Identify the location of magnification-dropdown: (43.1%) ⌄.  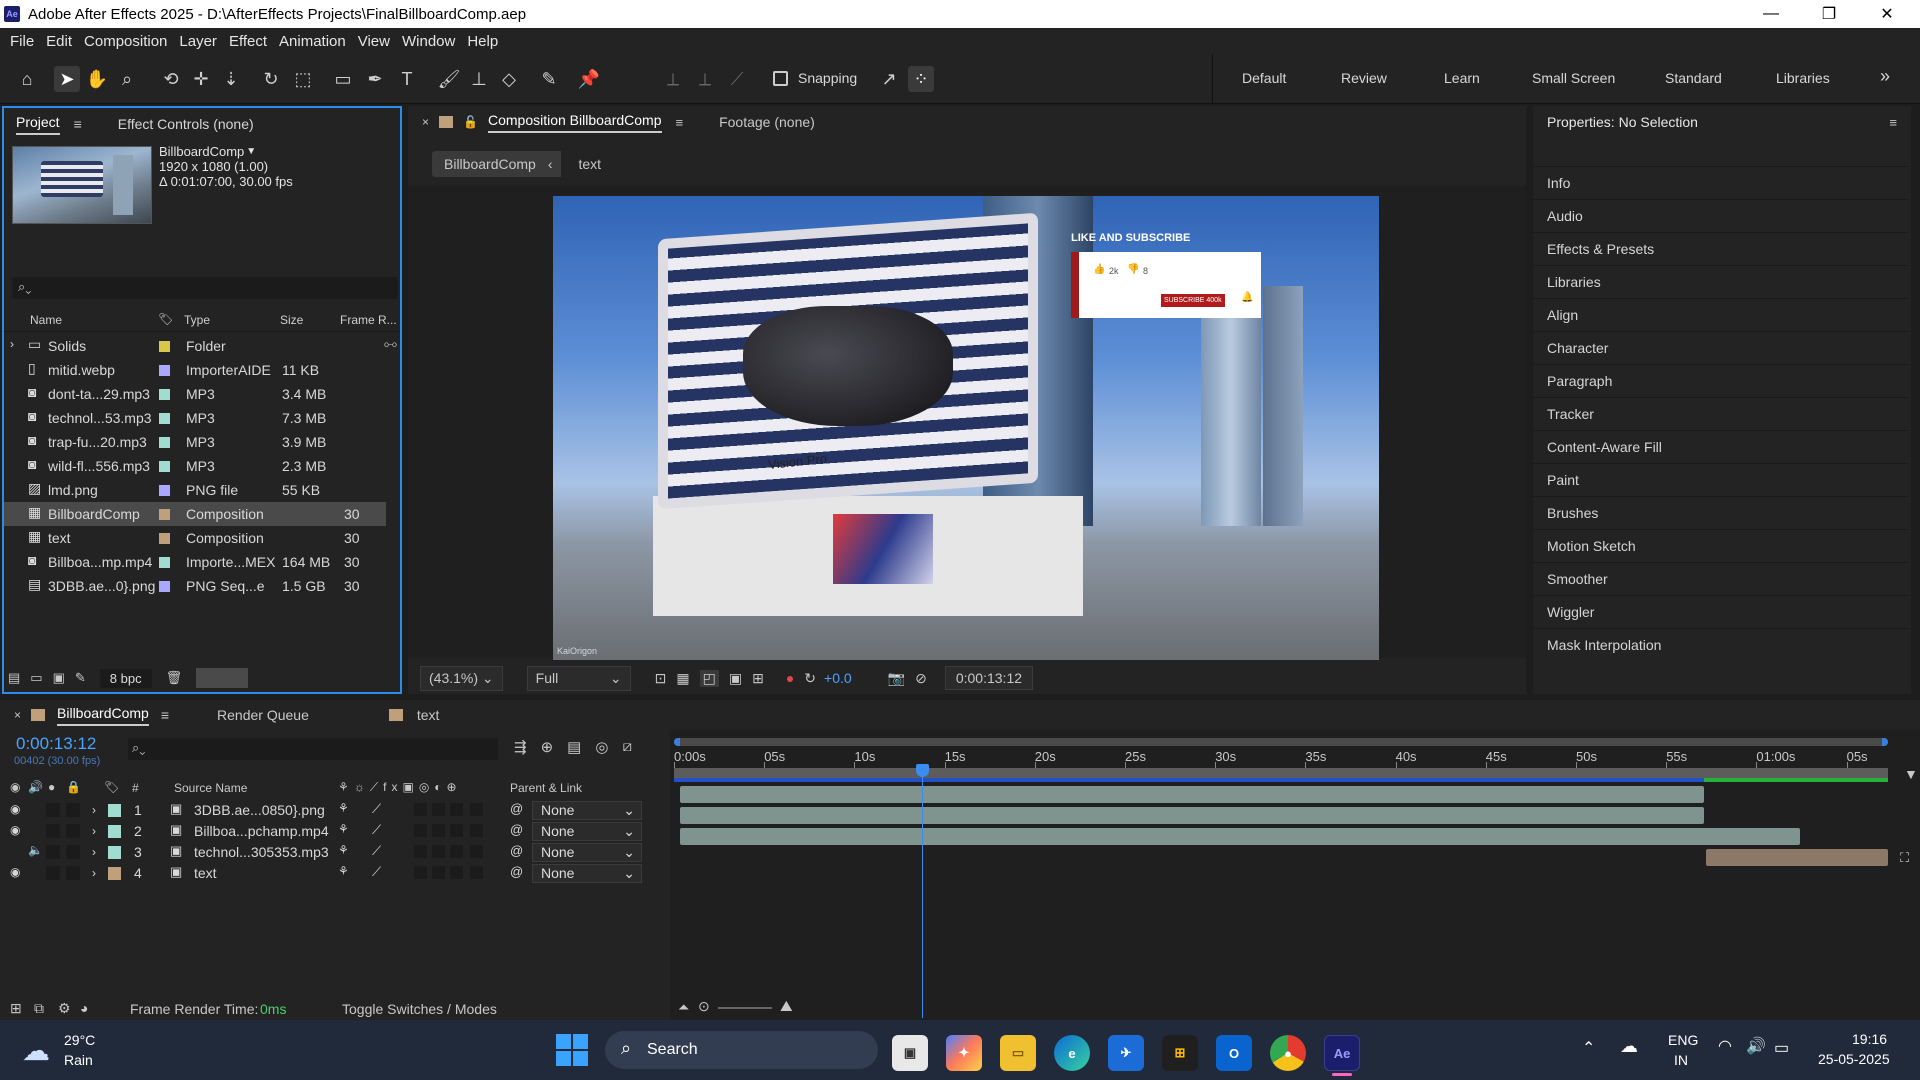
(461, 678).